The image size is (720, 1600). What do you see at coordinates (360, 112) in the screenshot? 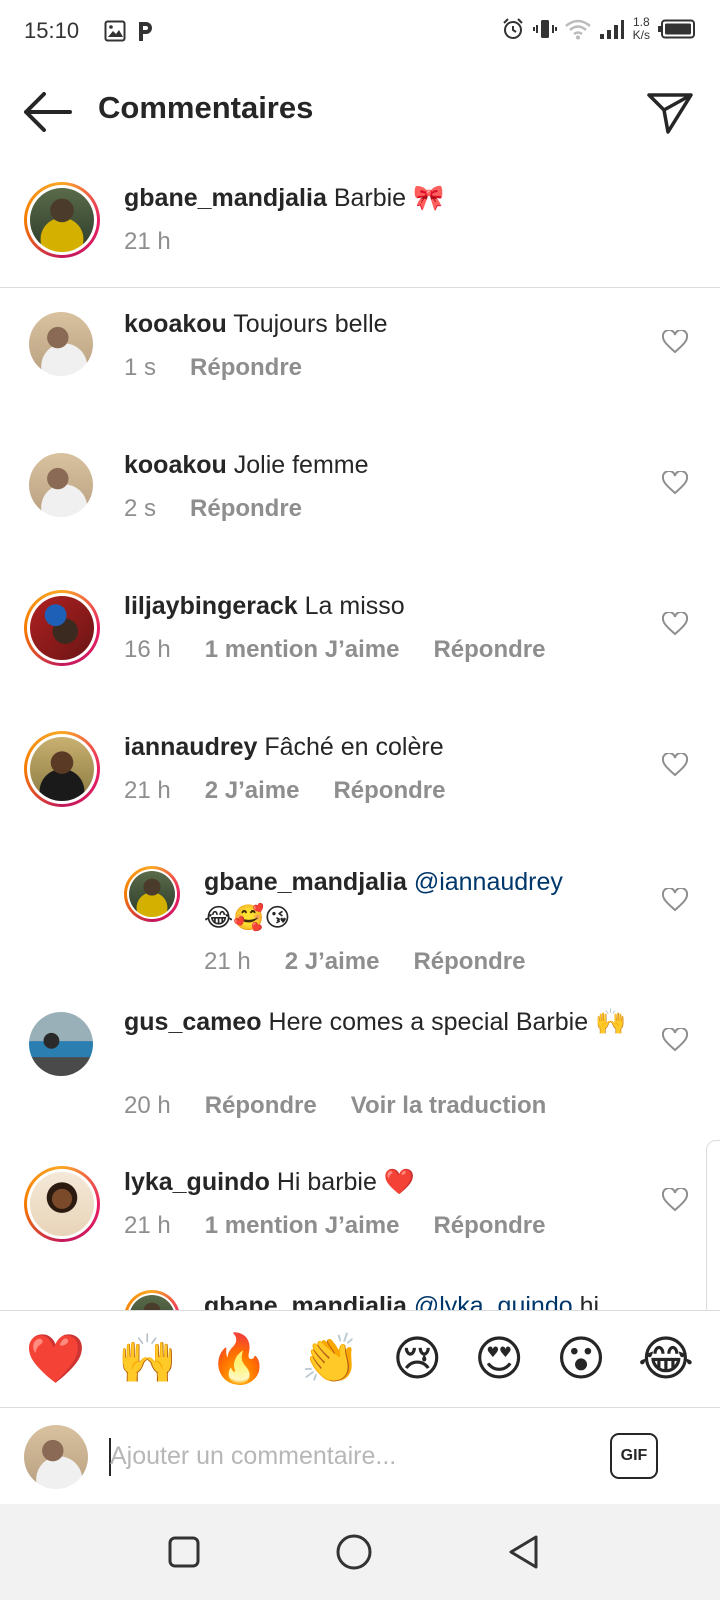
I see `header: Commentaires` at bounding box center [360, 112].